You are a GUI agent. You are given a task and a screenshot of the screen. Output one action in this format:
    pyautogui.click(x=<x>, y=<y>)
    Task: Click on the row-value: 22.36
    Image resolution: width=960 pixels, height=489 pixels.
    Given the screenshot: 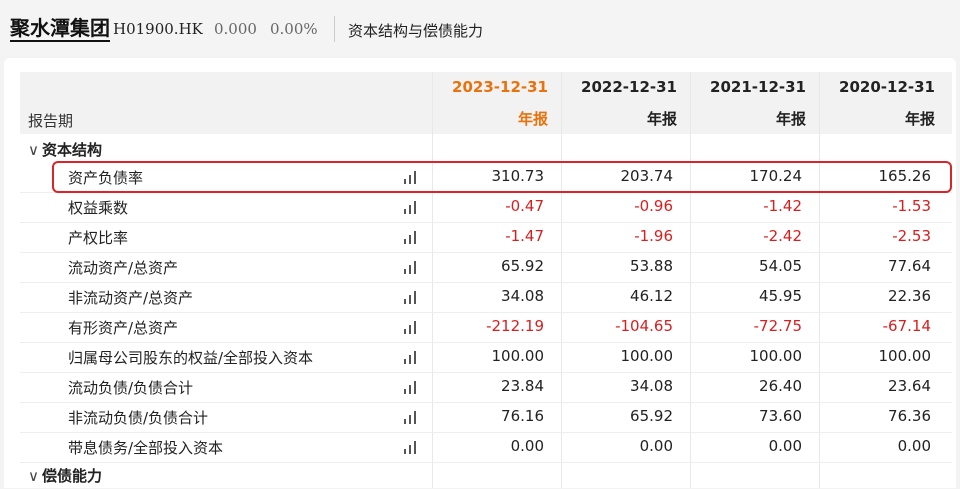 What is the action you would take?
    pyautogui.click(x=909, y=296)
    